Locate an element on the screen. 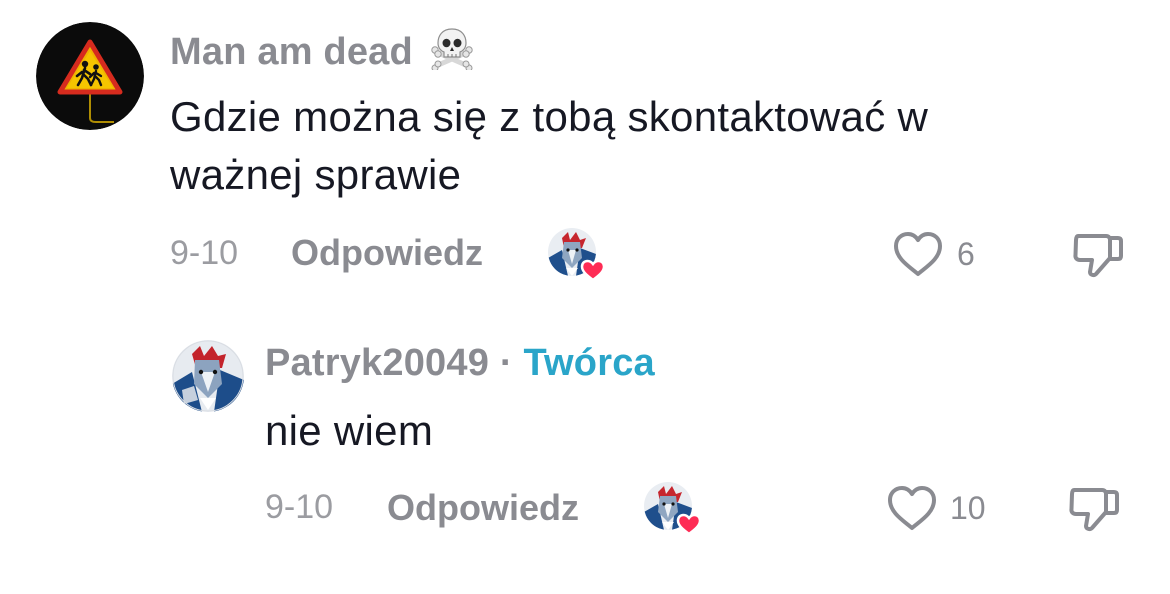  avatar-patryk20049 is located at coordinates (208, 376).